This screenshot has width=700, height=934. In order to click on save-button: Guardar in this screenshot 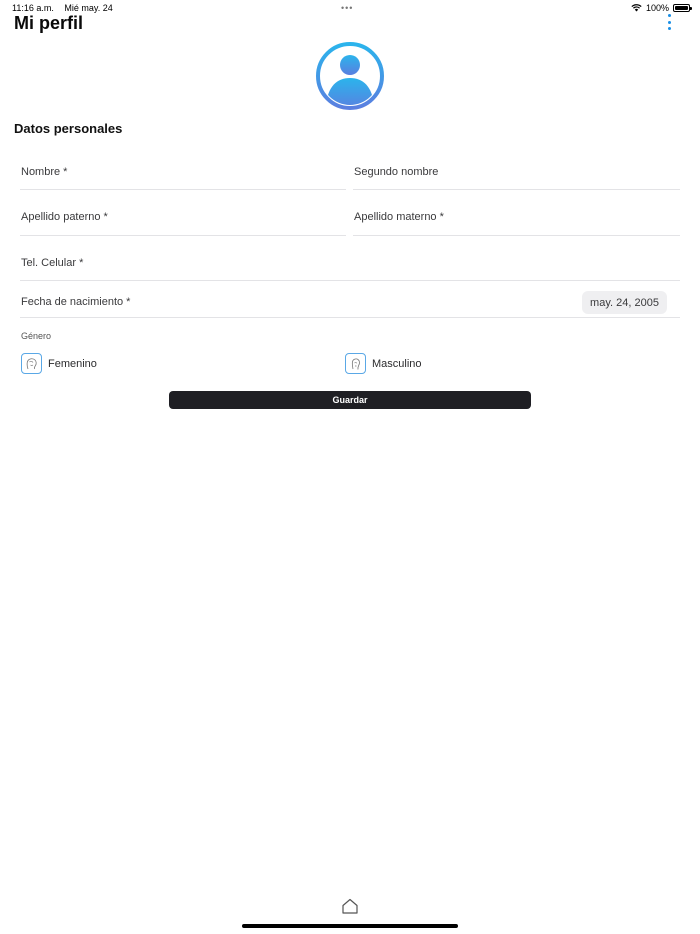, I will do `click(350, 400)`.